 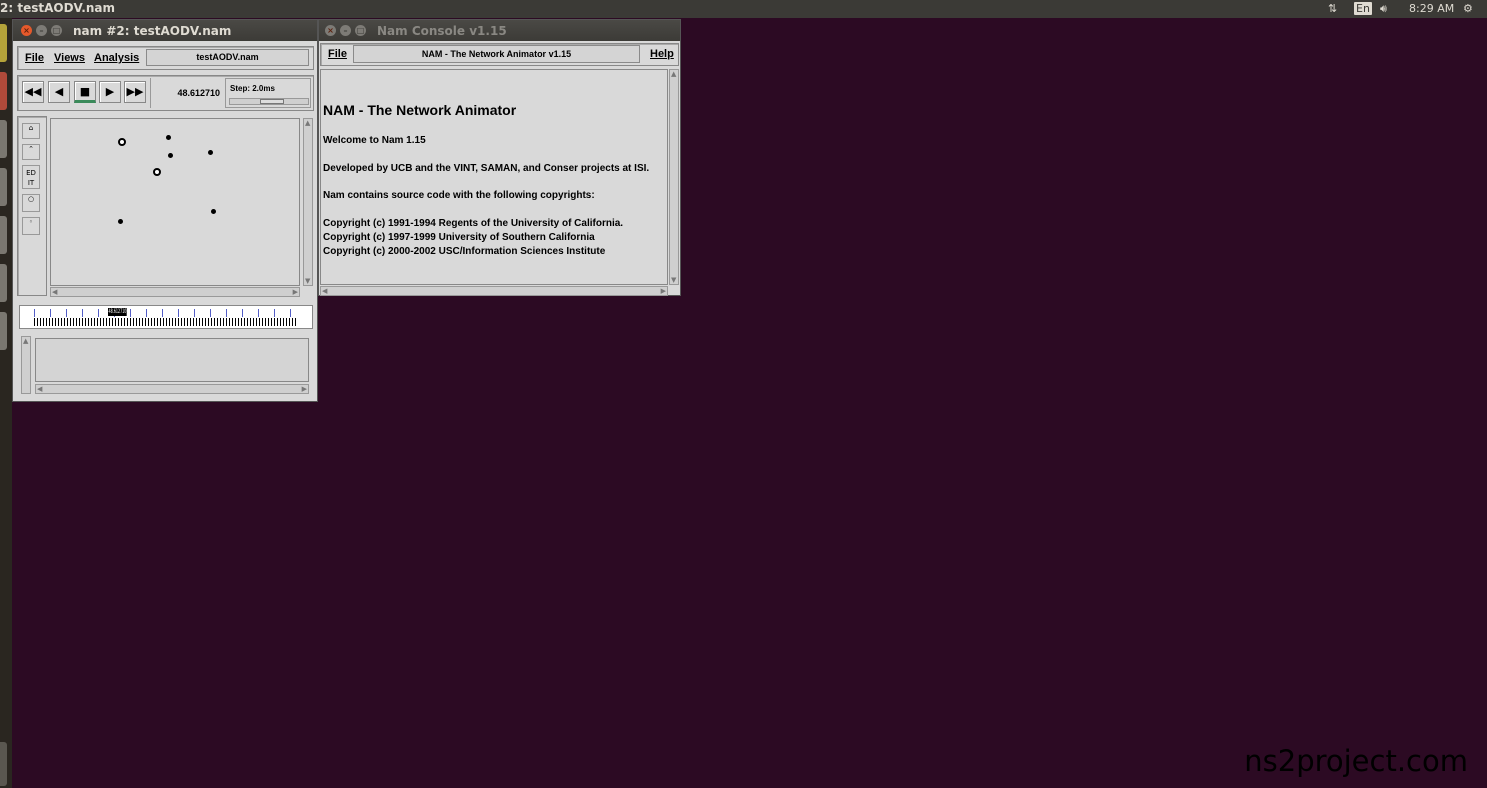 What do you see at coordinates (166, 313) in the screenshot?
I see `timeline-major-ticks` at bounding box center [166, 313].